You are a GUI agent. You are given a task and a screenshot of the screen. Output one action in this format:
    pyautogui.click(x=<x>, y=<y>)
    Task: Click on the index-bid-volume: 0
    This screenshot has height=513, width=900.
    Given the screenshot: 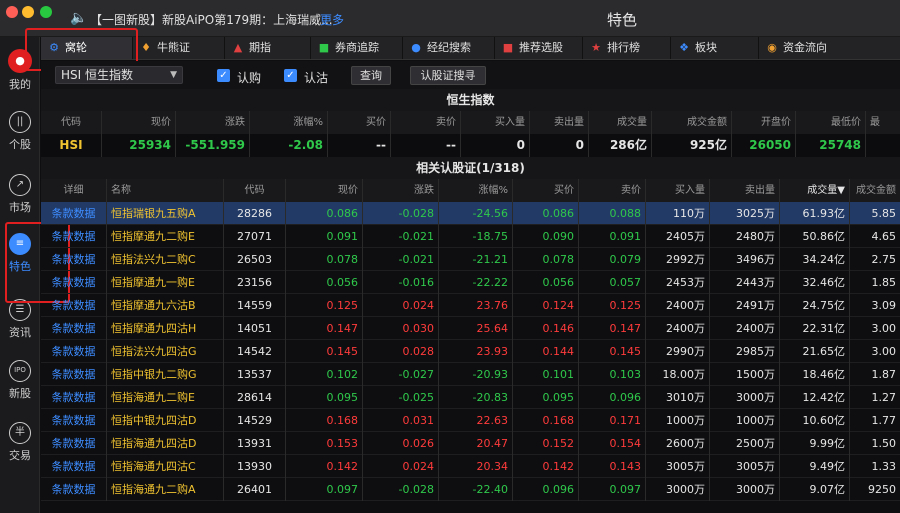 What is the action you would take?
    pyautogui.click(x=495, y=145)
    